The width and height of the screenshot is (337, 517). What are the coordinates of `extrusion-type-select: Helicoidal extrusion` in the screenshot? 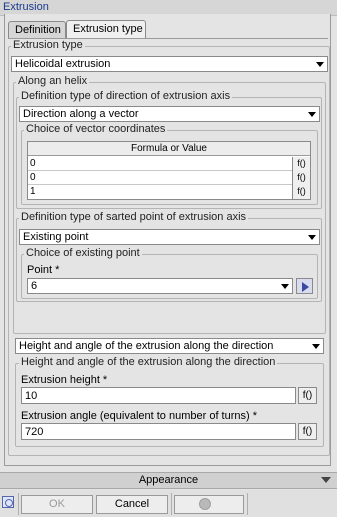 It's located at (169, 64).